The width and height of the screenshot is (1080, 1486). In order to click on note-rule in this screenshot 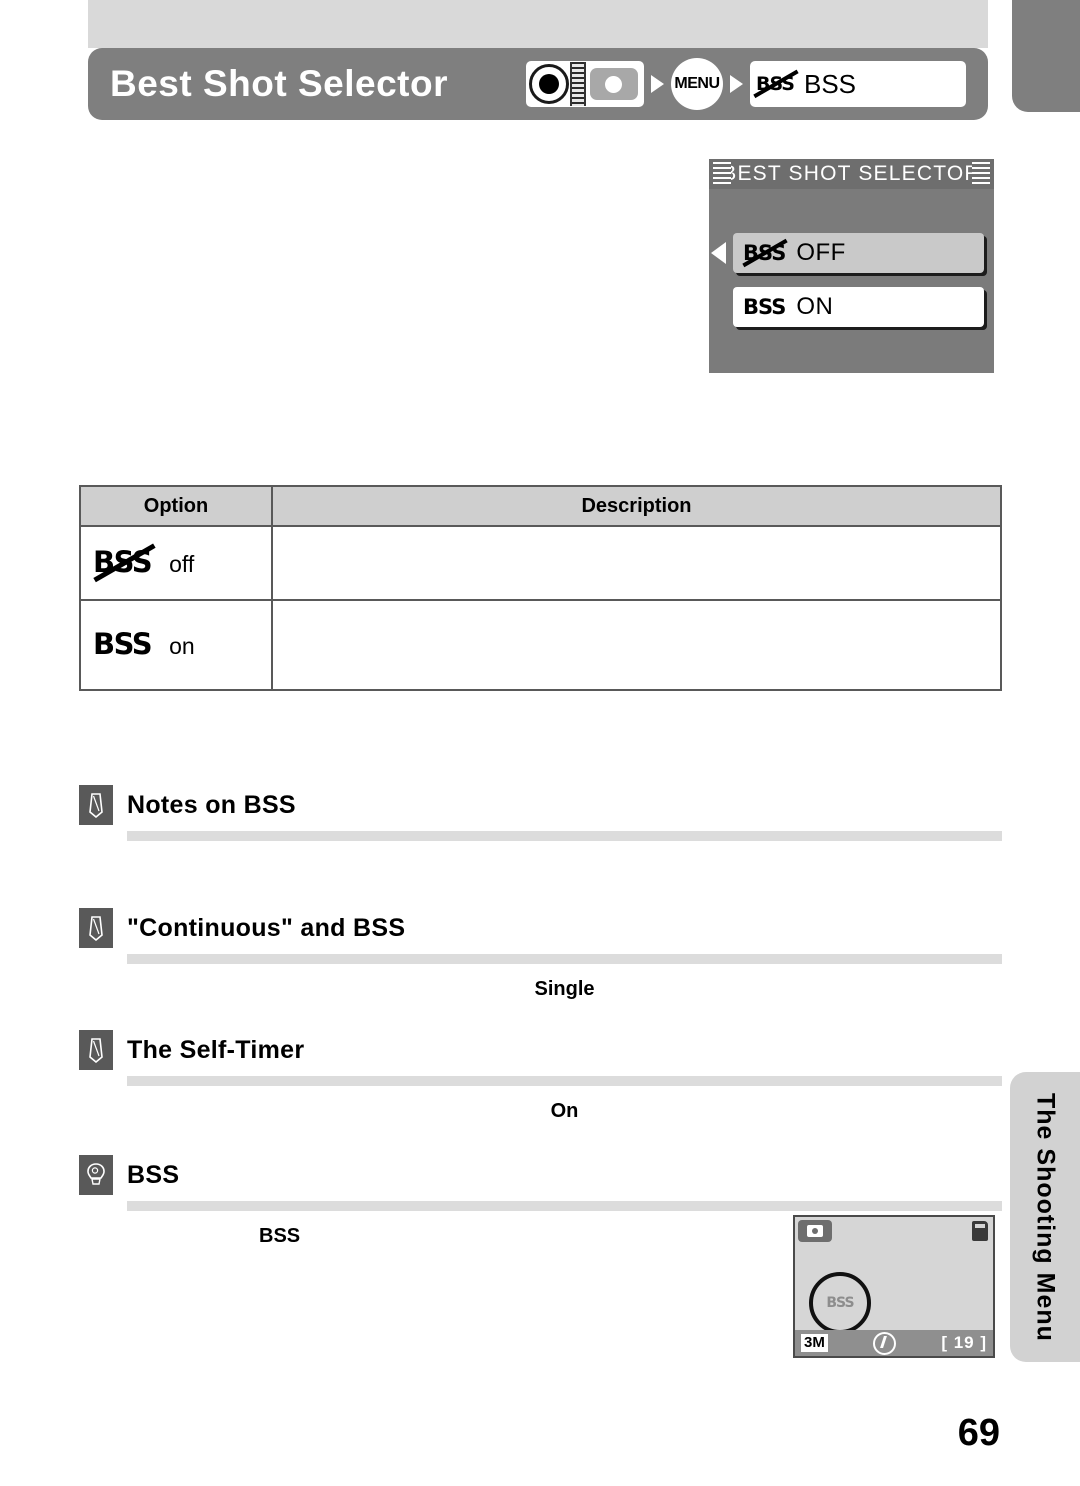, I will do `click(564, 836)`.